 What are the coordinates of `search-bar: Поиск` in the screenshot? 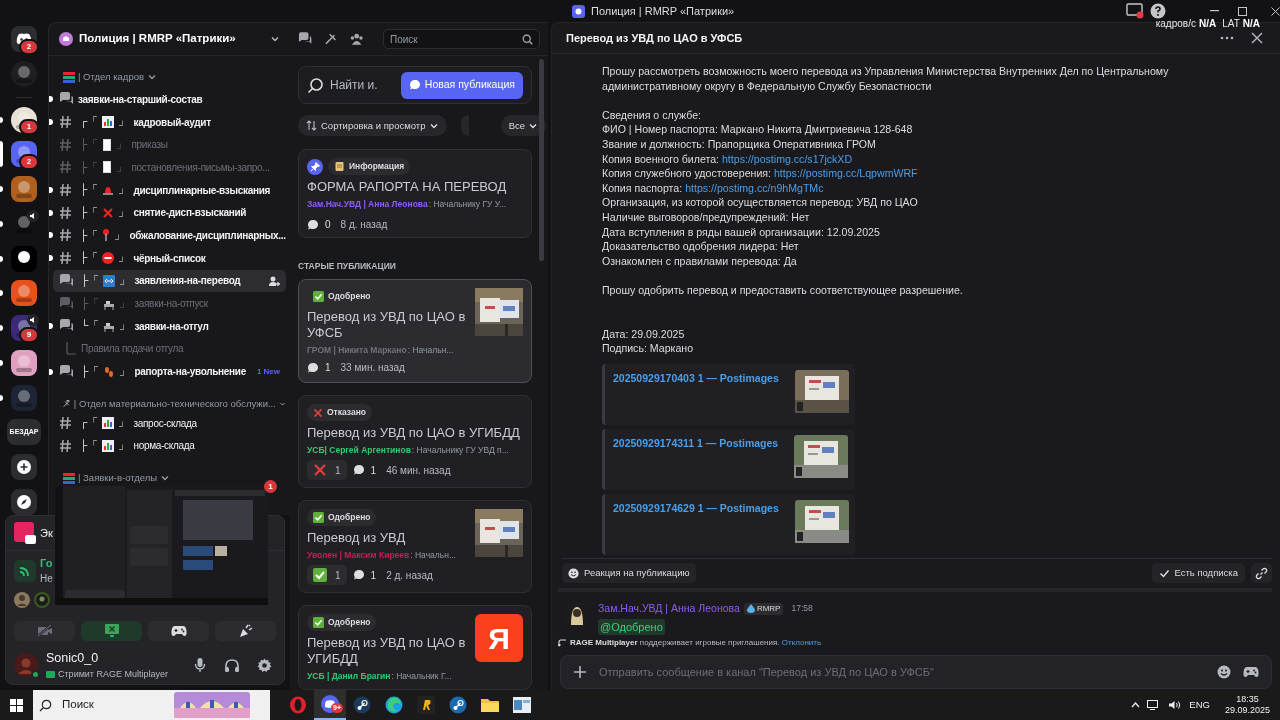 It's located at (461, 39).